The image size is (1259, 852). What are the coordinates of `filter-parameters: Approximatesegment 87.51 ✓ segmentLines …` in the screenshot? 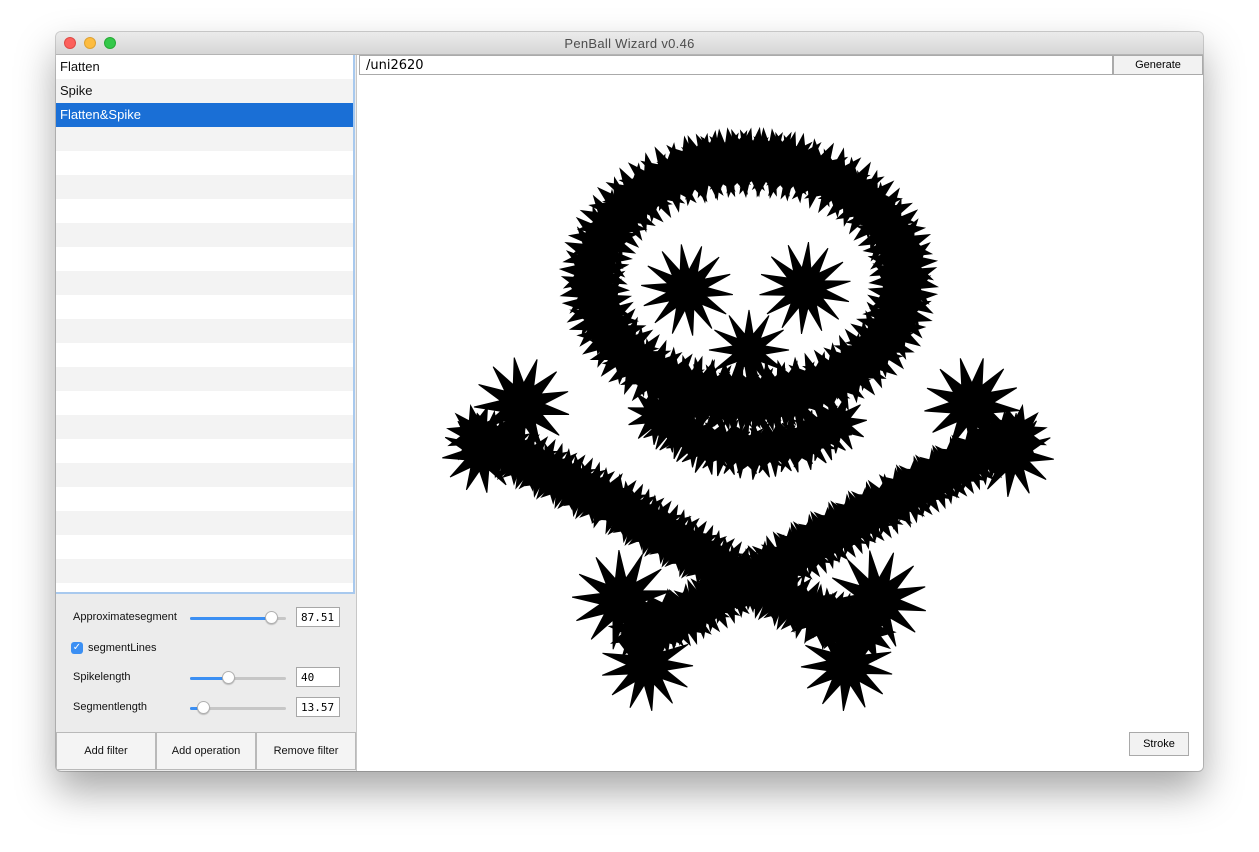 It's located at (206, 664).